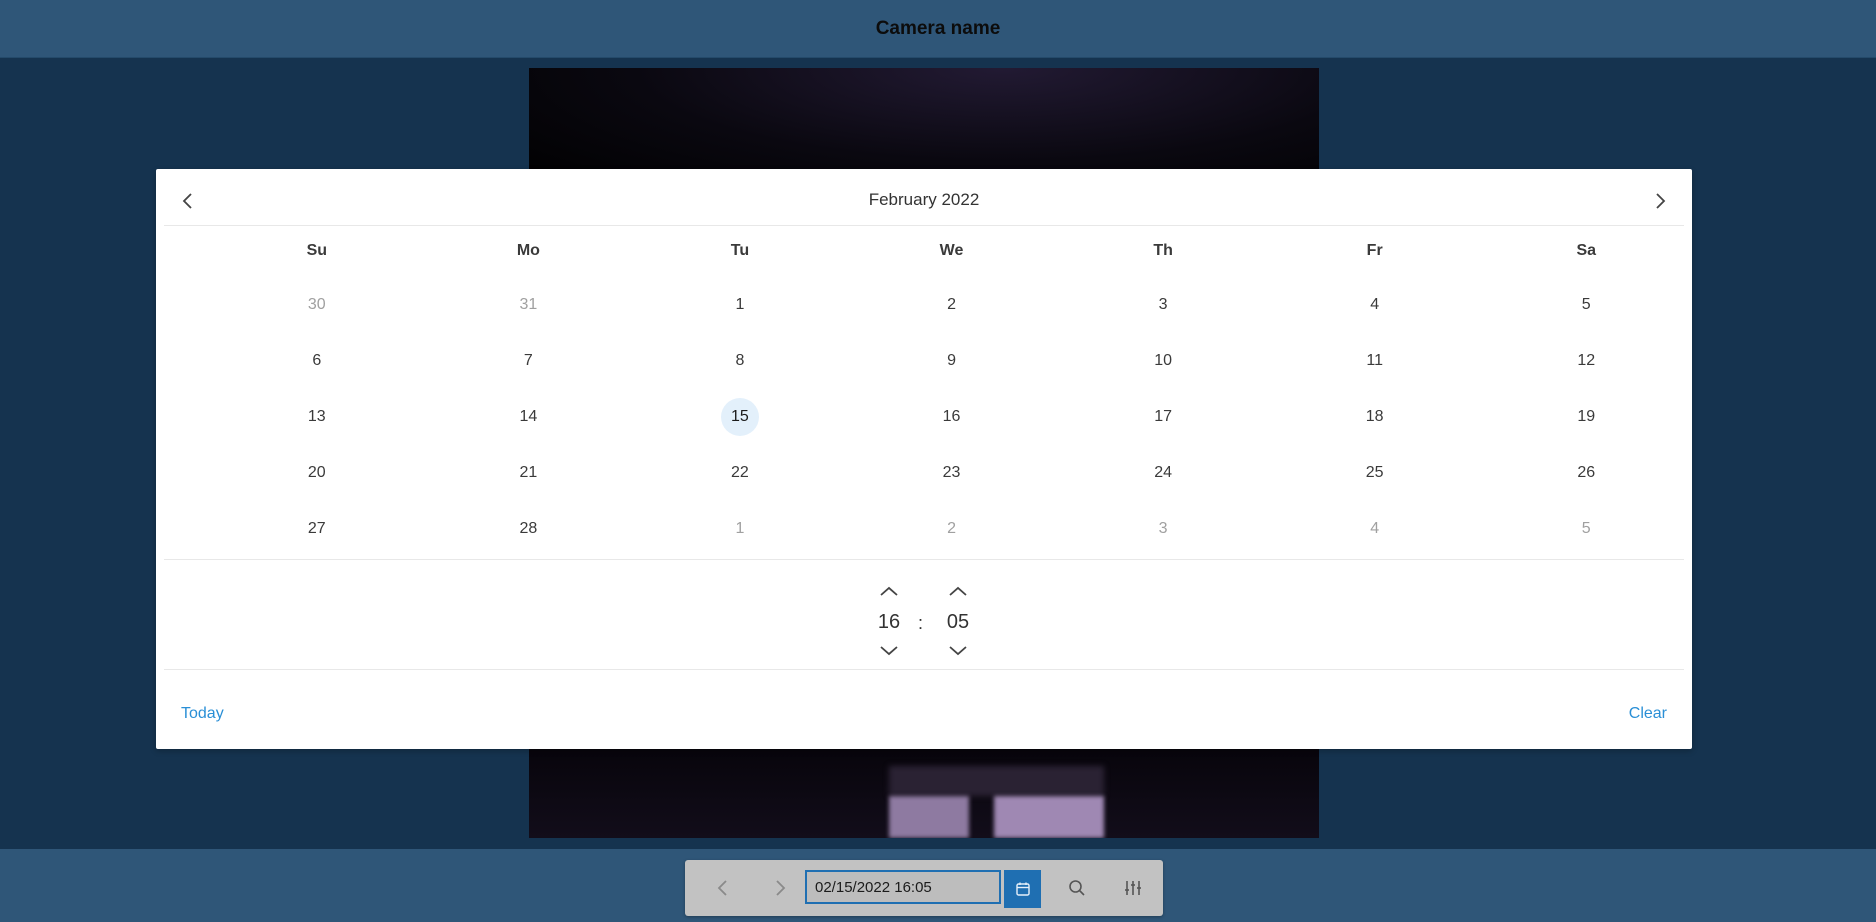 Image resolution: width=1876 pixels, height=922 pixels. I want to click on calendar-day: 9, so click(952, 361).